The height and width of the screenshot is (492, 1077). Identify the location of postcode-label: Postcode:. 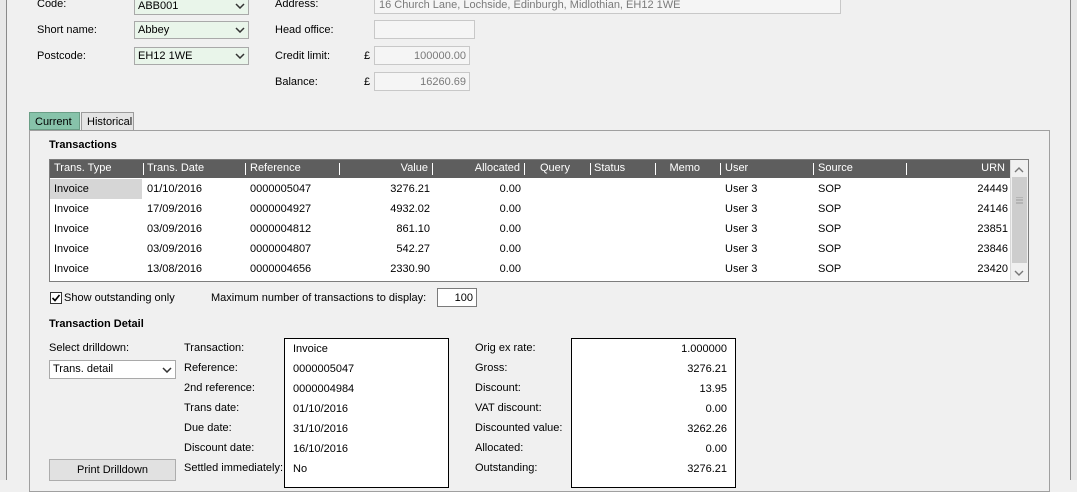
(61, 56).